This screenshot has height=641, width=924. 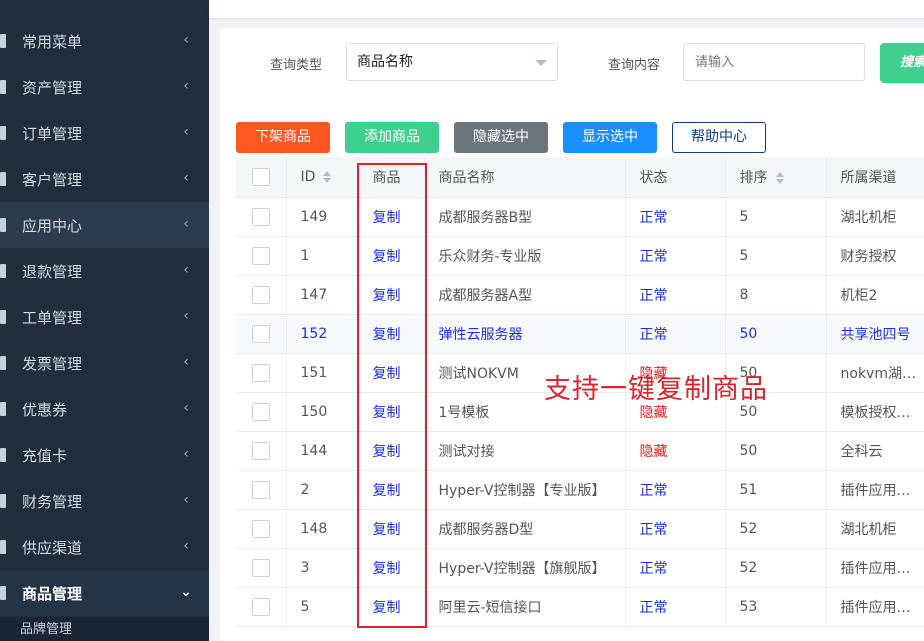 I want to click on products-icon, so click(x=11, y=593).